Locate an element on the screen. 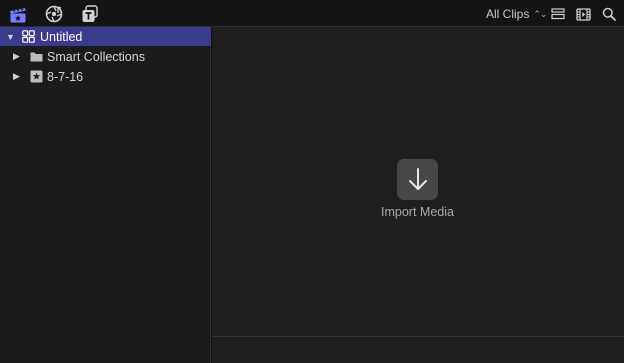 The width and height of the screenshot is (624, 363). libraries-icon is located at coordinates (18, 14).